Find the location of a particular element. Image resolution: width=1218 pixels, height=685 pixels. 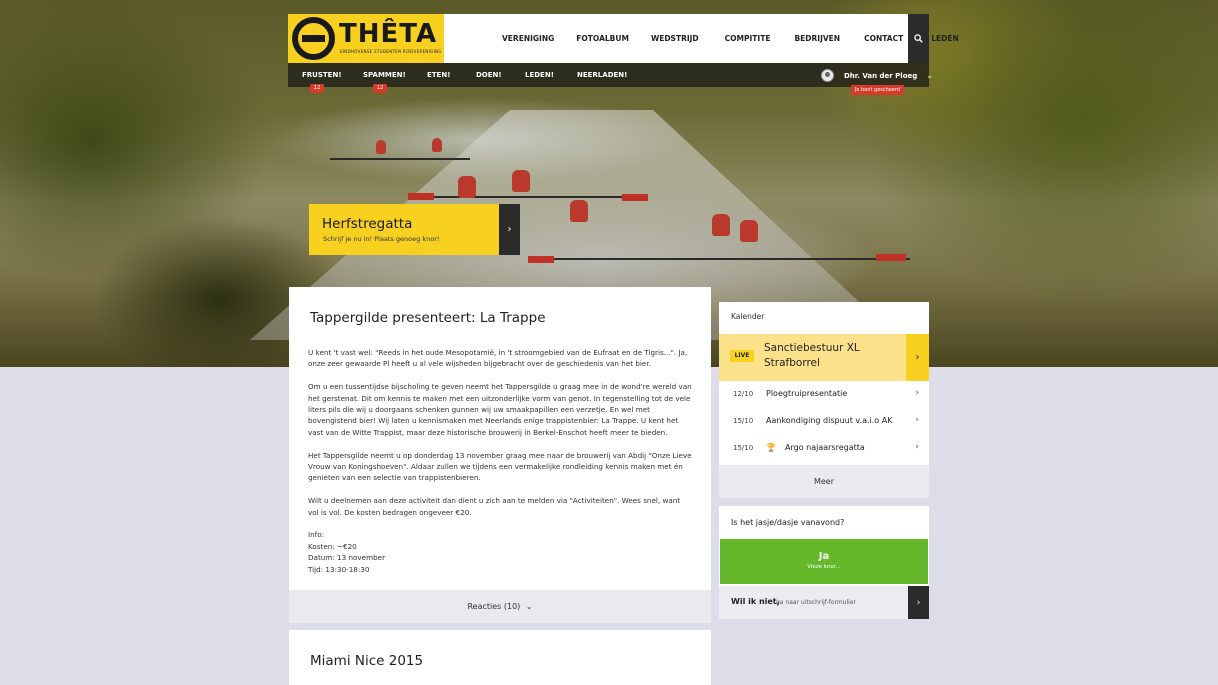

live-event-title: Sanctiebestuur XL Strafborrel is located at coordinates (812, 355).